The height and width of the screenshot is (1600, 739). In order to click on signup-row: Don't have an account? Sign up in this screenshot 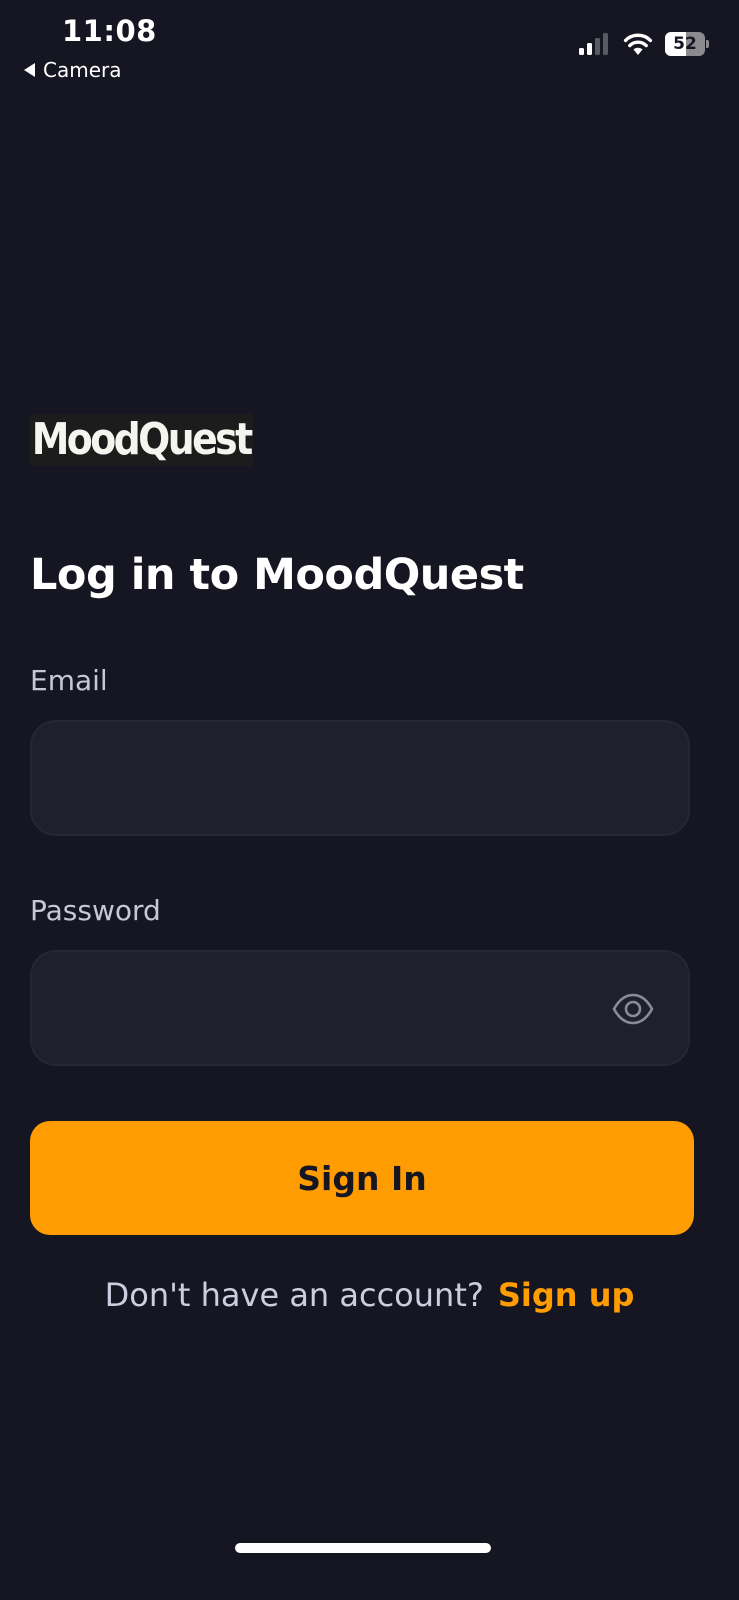, I will do `click(369, 1295)`.